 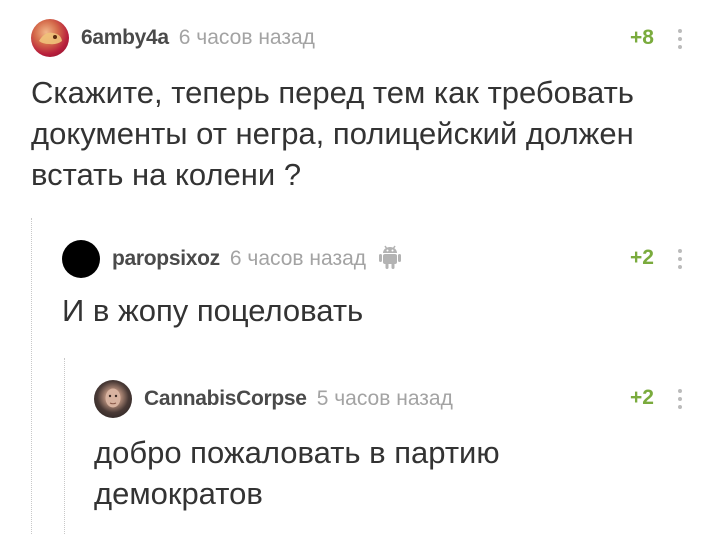 I want to click on rating: +8, so click(x=642, y=37).